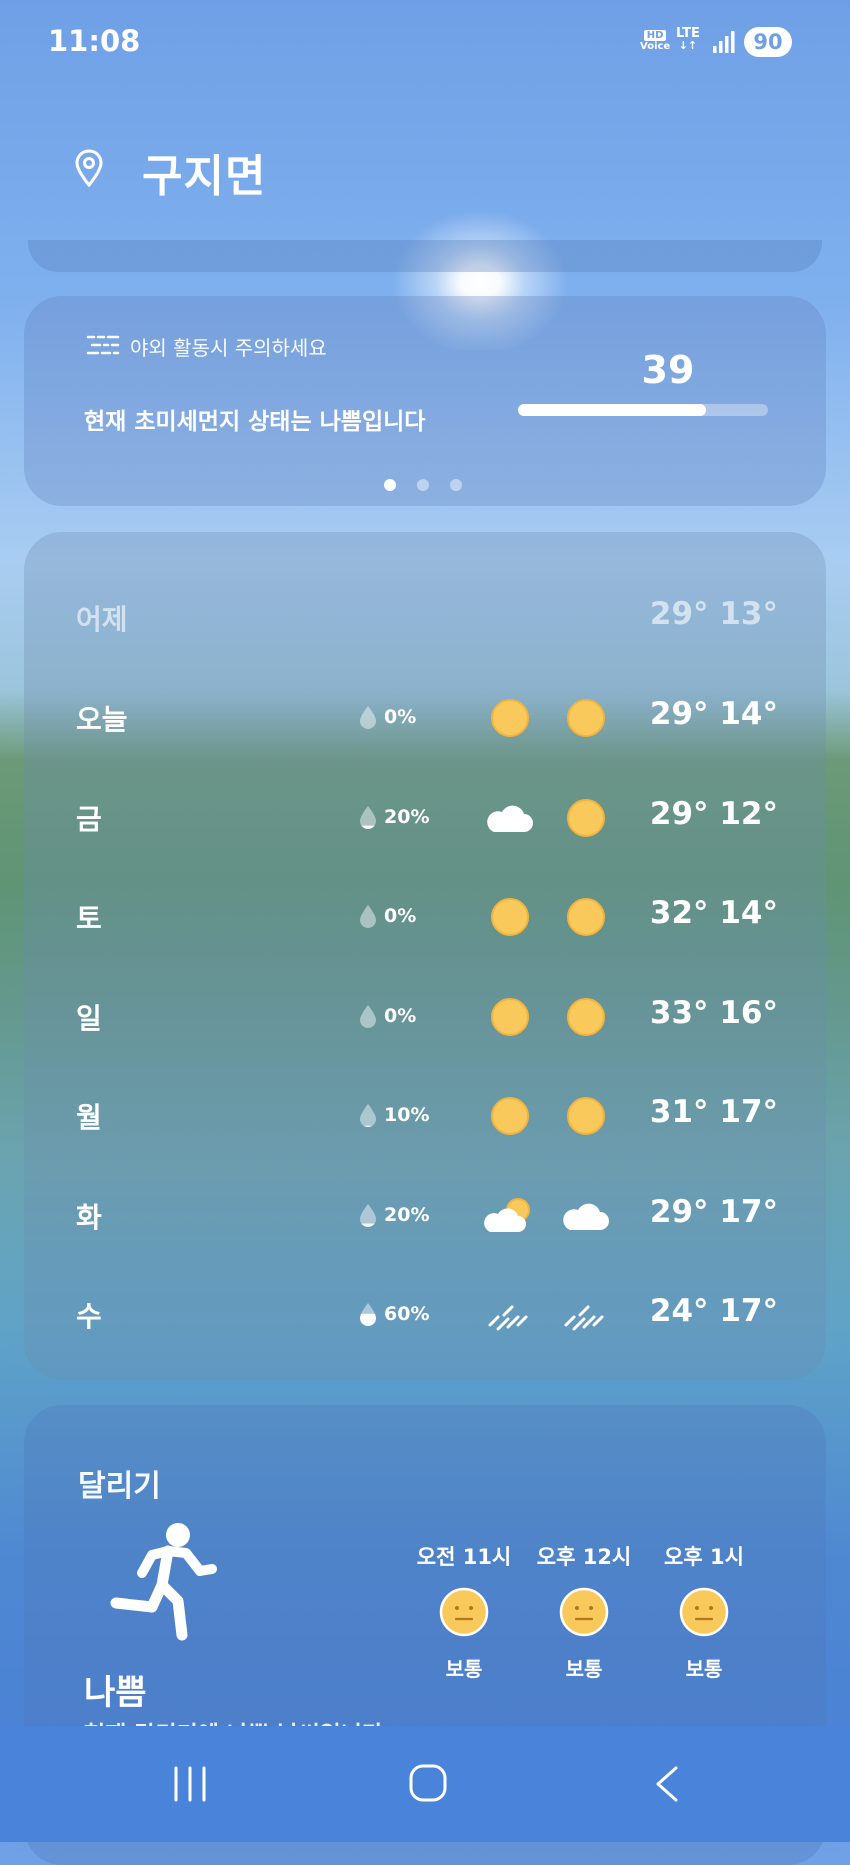  What do you see at coordinates (713, 913) in the screenshot?
I see `forecast-temps: 32° 14°` at bounding box center [713, 913].